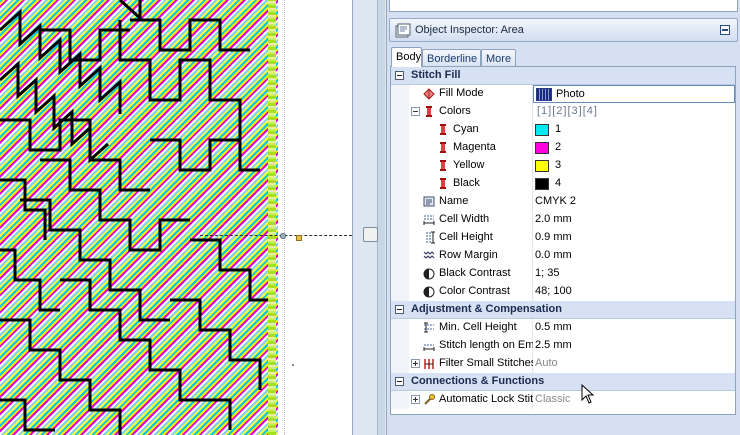  Describe the element at coordinates (570, 94) in the screenshot. I see `property-value: Photo` at that location.